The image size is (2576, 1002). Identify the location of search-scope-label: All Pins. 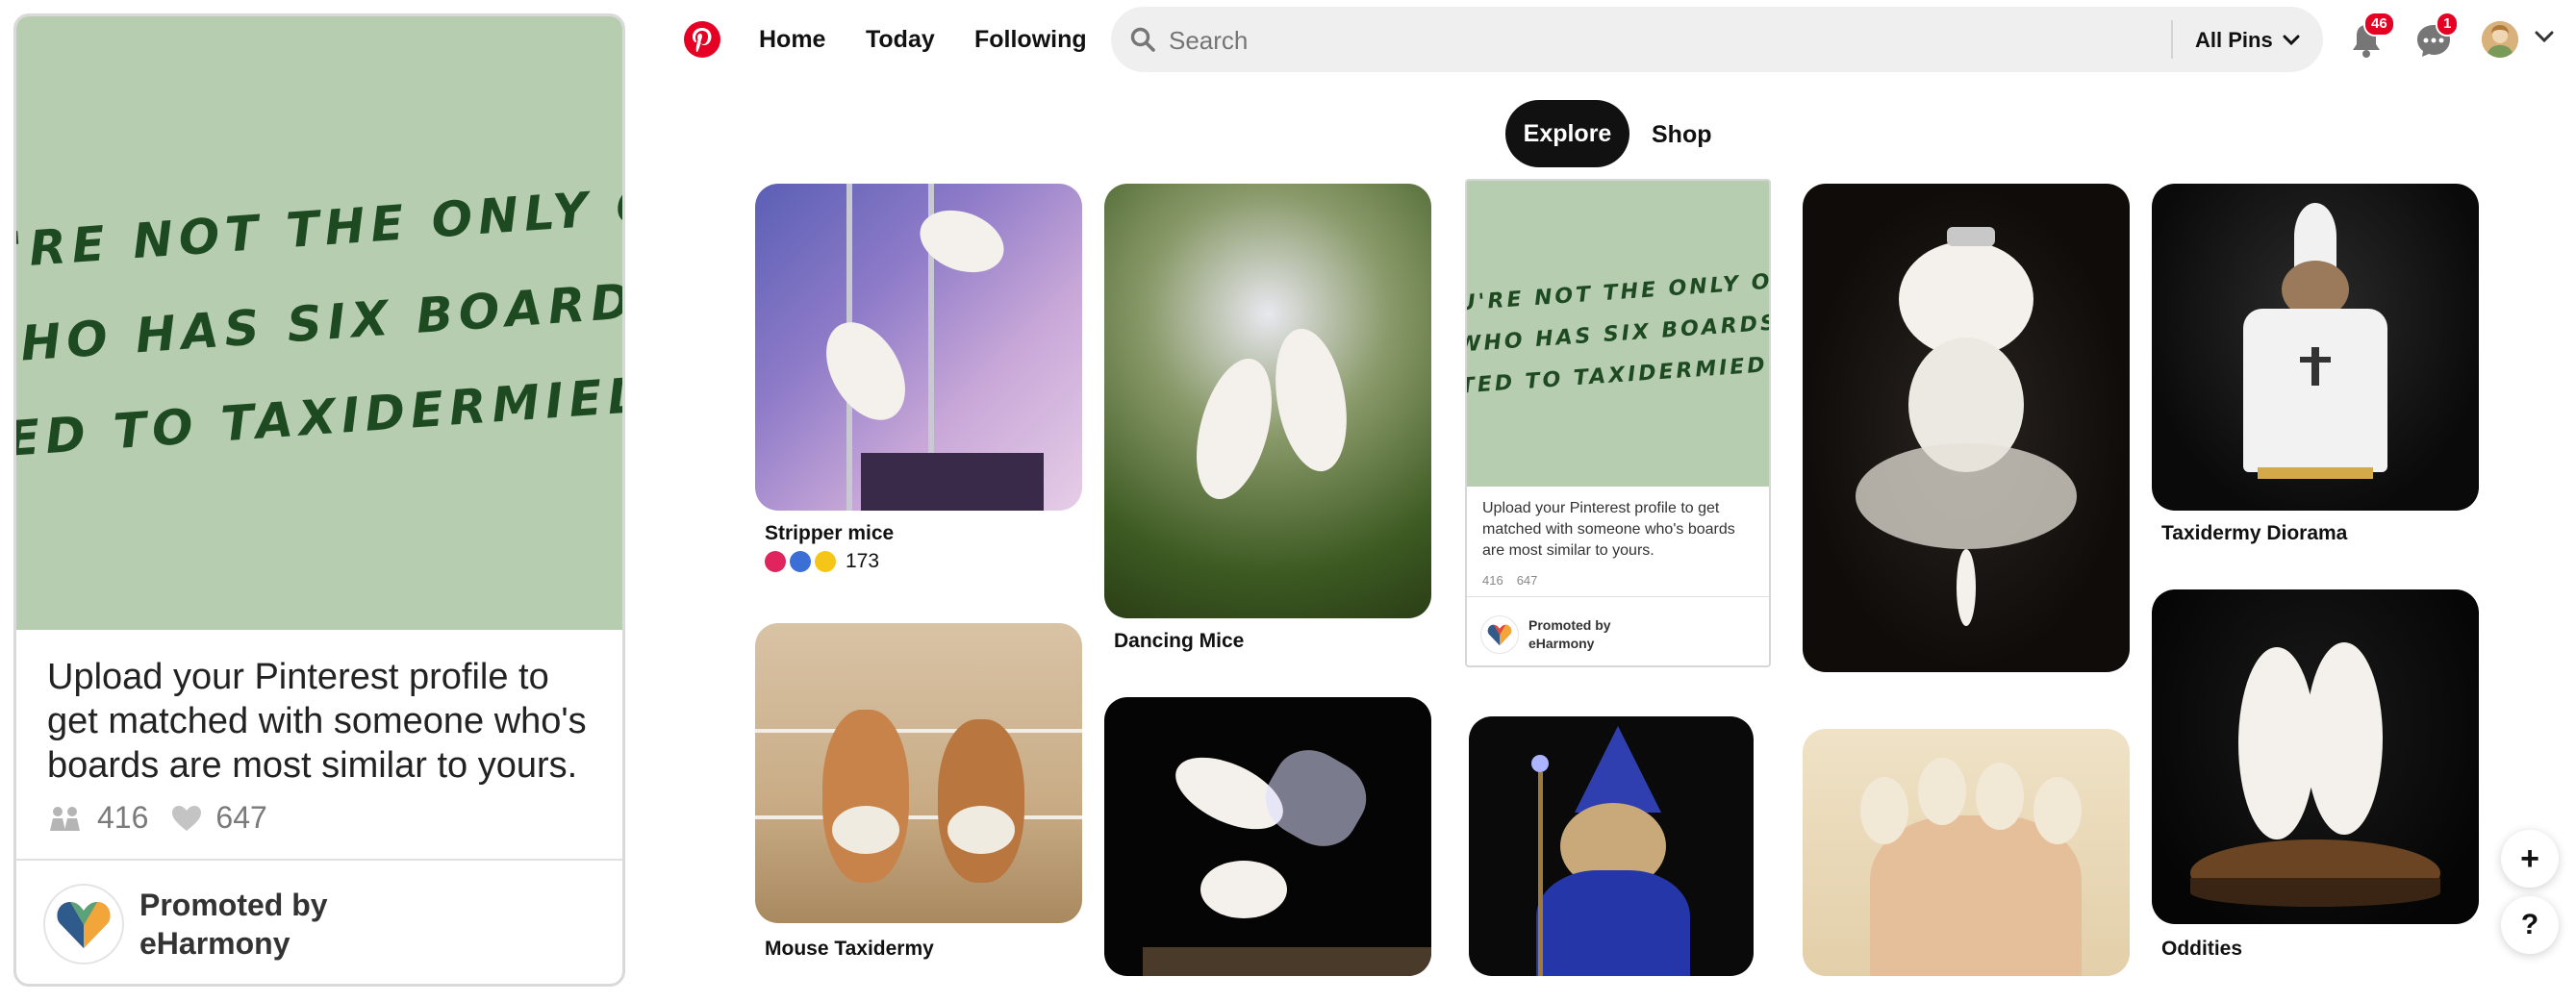
(2234, 40).